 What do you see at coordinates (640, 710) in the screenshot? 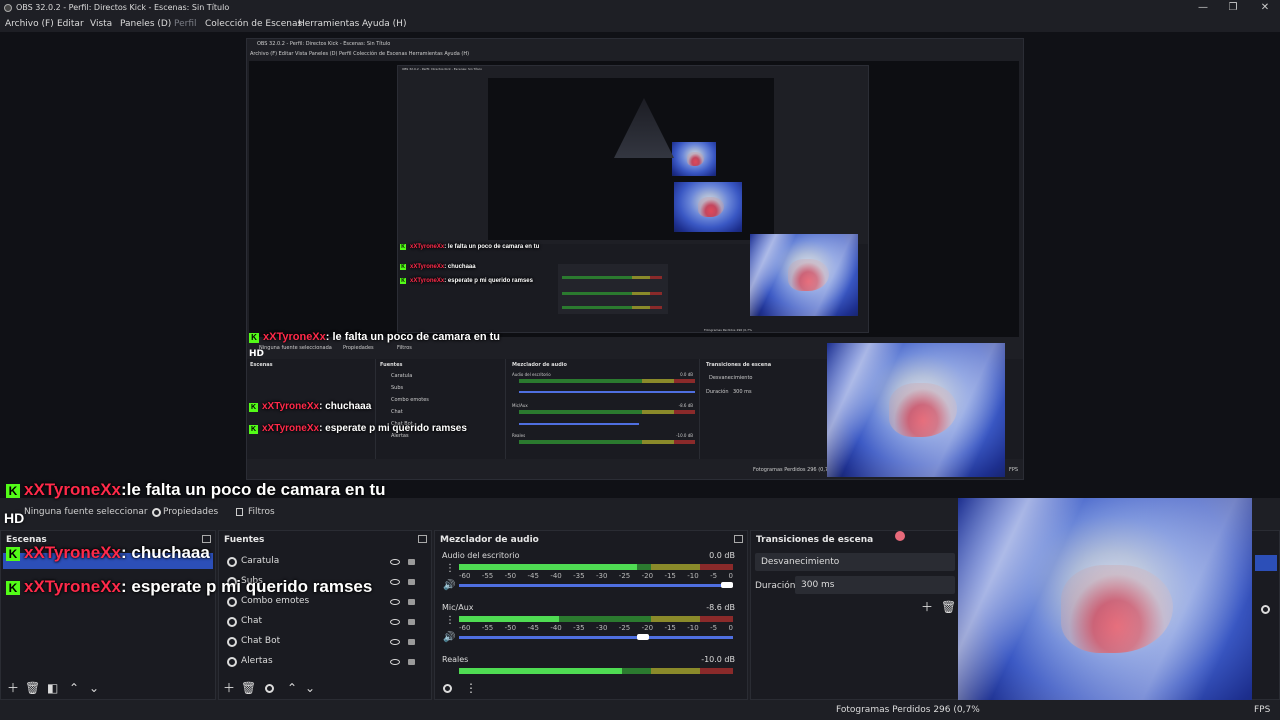
I see `status-bar: Fotogramas Perdidos 296 (0,7% FPS` at bounding box center [640, 710].